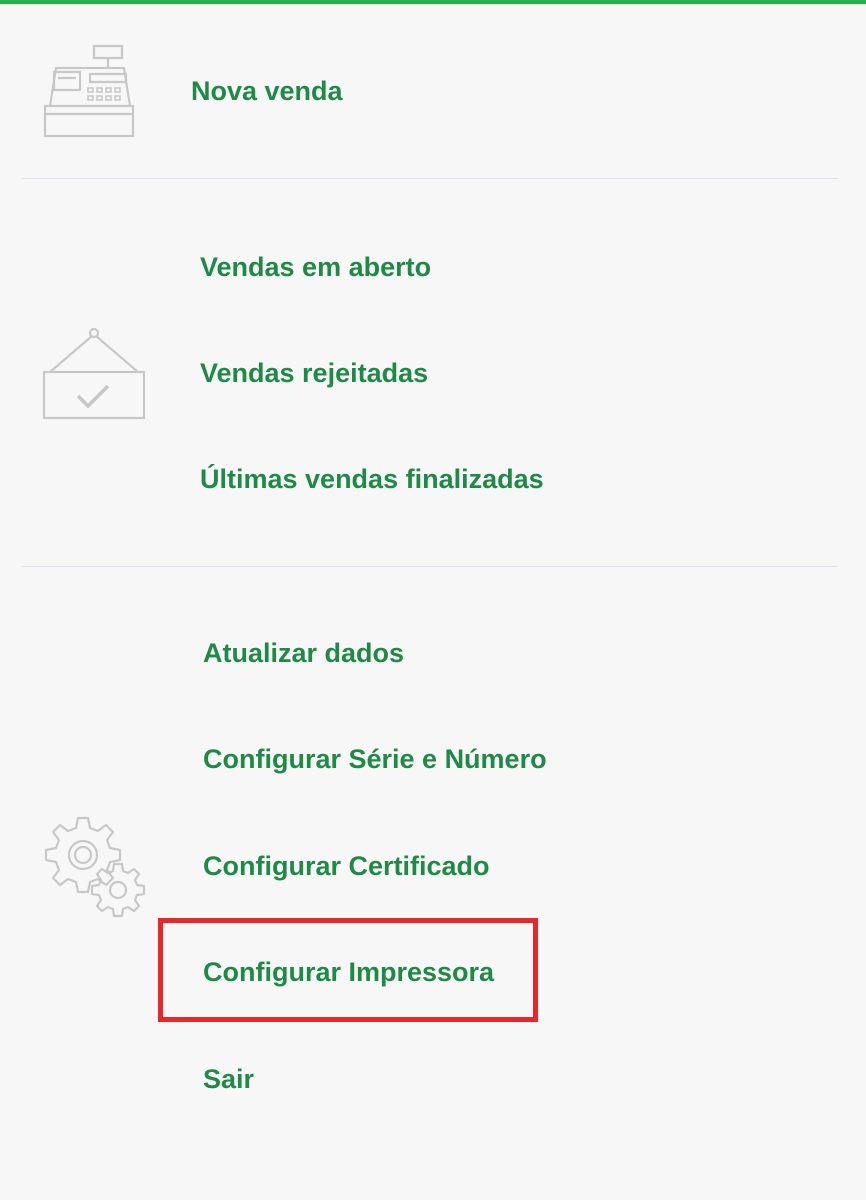  I want to click on menu-item-nova-venda: Nova venda, so click(267, 91).